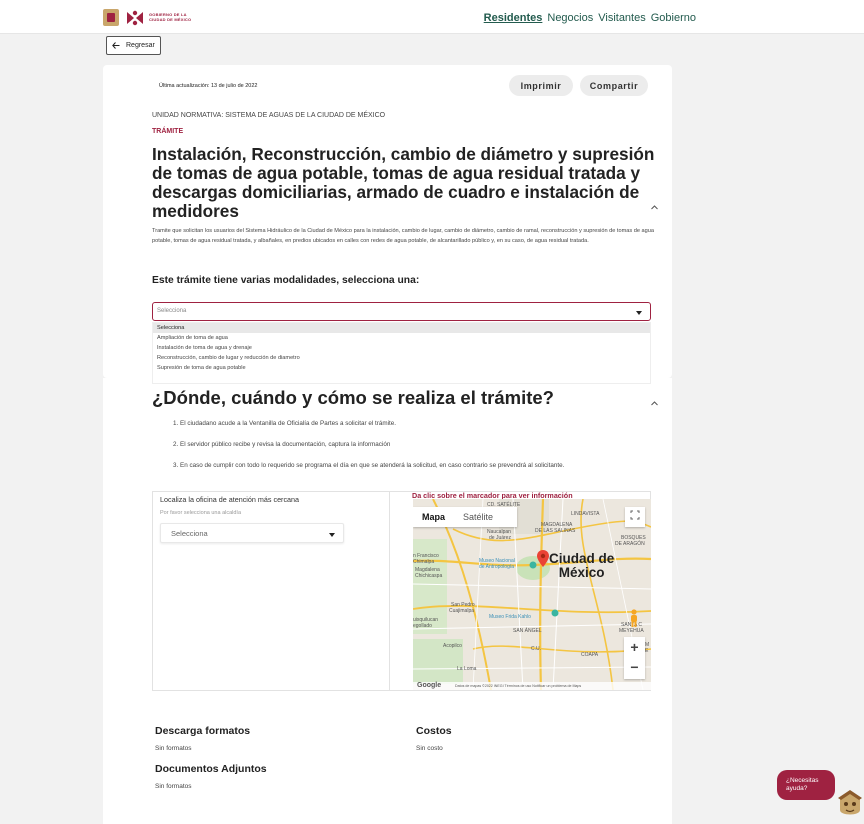  What do you see at coordinates (429, 685) in the screenshot?
I see `google-logo: Google` at bounding box center [429, 685].